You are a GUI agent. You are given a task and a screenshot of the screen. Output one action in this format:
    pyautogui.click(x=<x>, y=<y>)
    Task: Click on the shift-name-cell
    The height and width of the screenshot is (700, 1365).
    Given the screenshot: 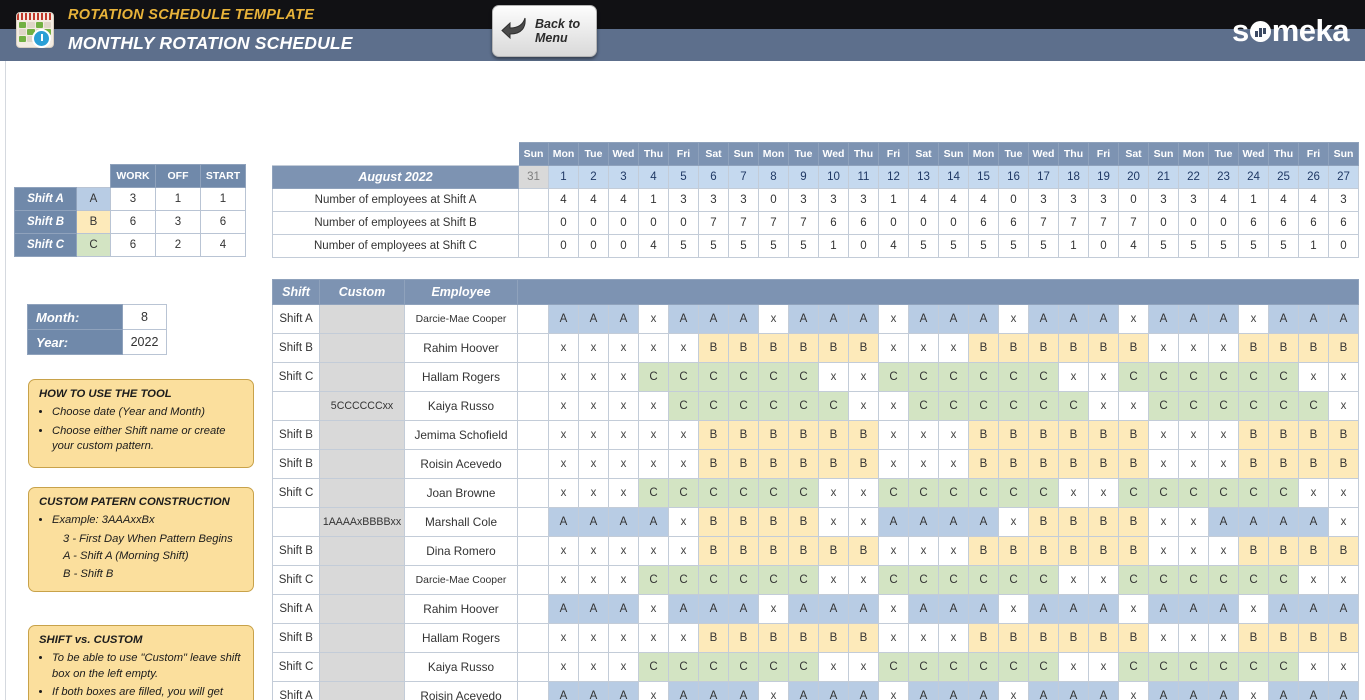 What is the action you would take?
    pyautogui.click(x=296, y=522)
    